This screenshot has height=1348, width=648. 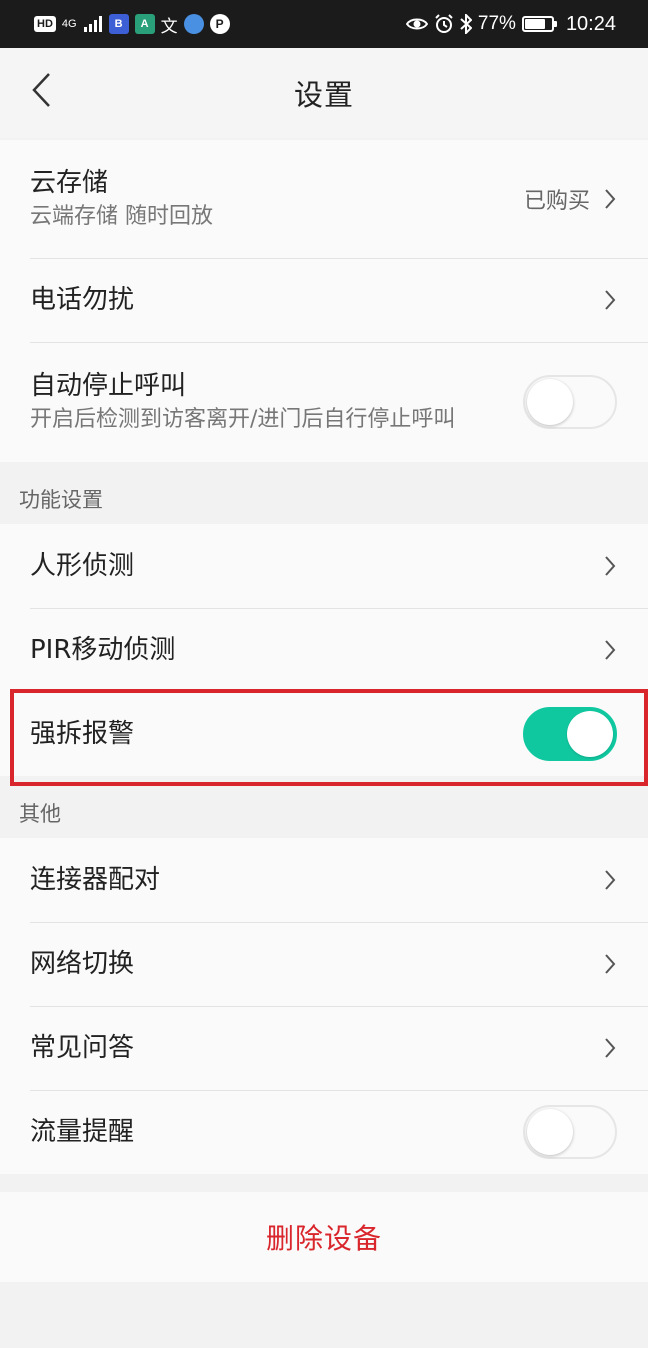 What do you see at coordinates (590, 23) in the screenshot?
I see `status-time: 10:24` at bounding box center [590, 23].